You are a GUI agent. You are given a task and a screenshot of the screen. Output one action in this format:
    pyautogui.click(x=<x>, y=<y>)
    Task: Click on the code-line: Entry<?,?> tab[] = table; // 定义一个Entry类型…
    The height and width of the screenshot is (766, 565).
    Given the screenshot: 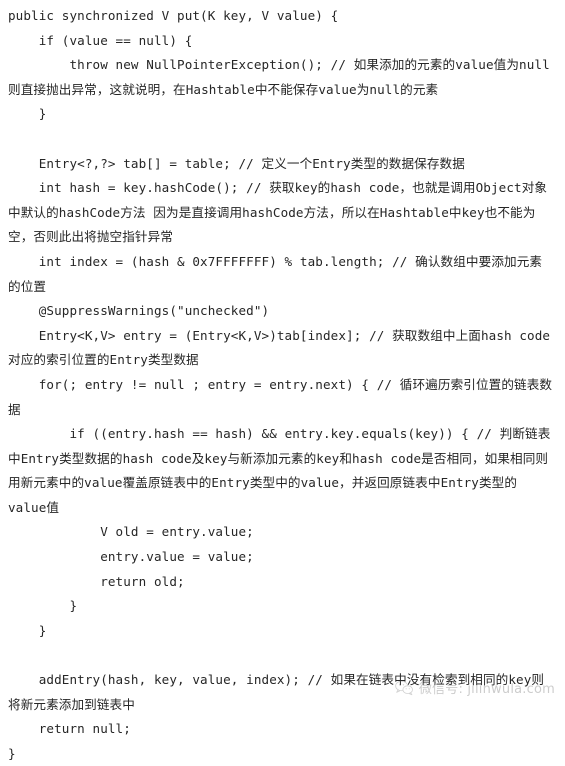 What is the action you would take?
    pyautogui.click(x=236, y=163)
    